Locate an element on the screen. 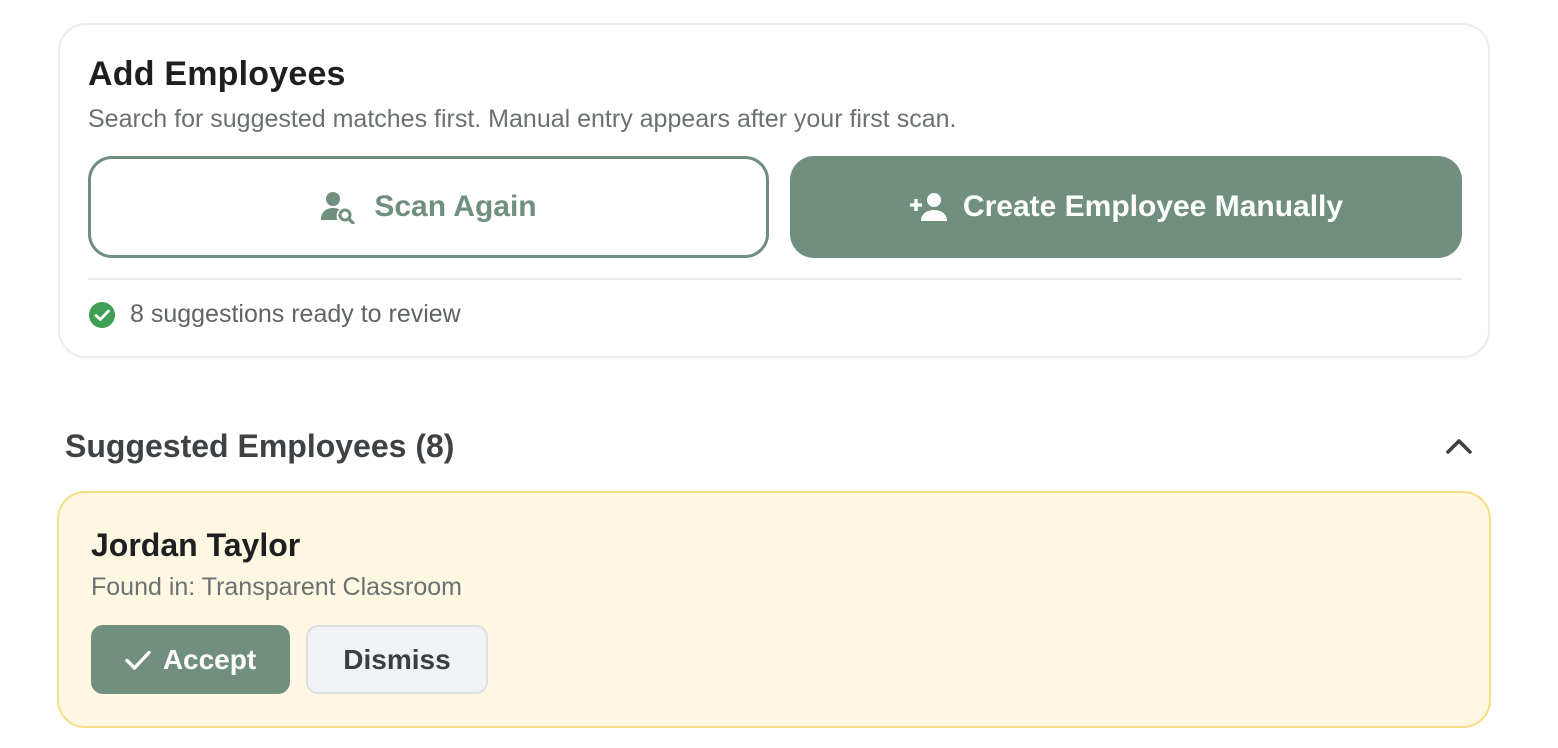 The height and width of the screenshot is (748, 1558). dismiss-button: Dismiss is located at coordinates (397, 659).